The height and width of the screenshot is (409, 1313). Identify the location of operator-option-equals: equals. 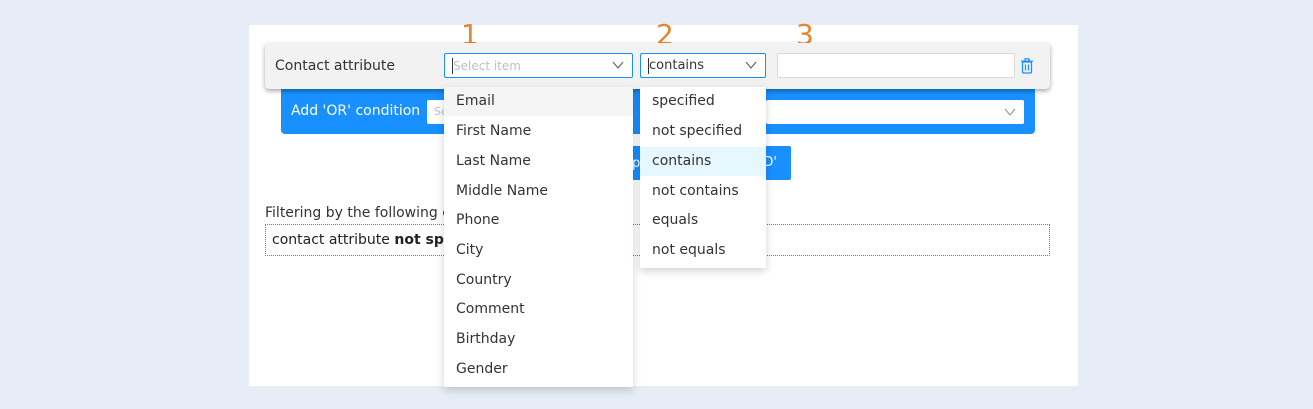
(703, 220).